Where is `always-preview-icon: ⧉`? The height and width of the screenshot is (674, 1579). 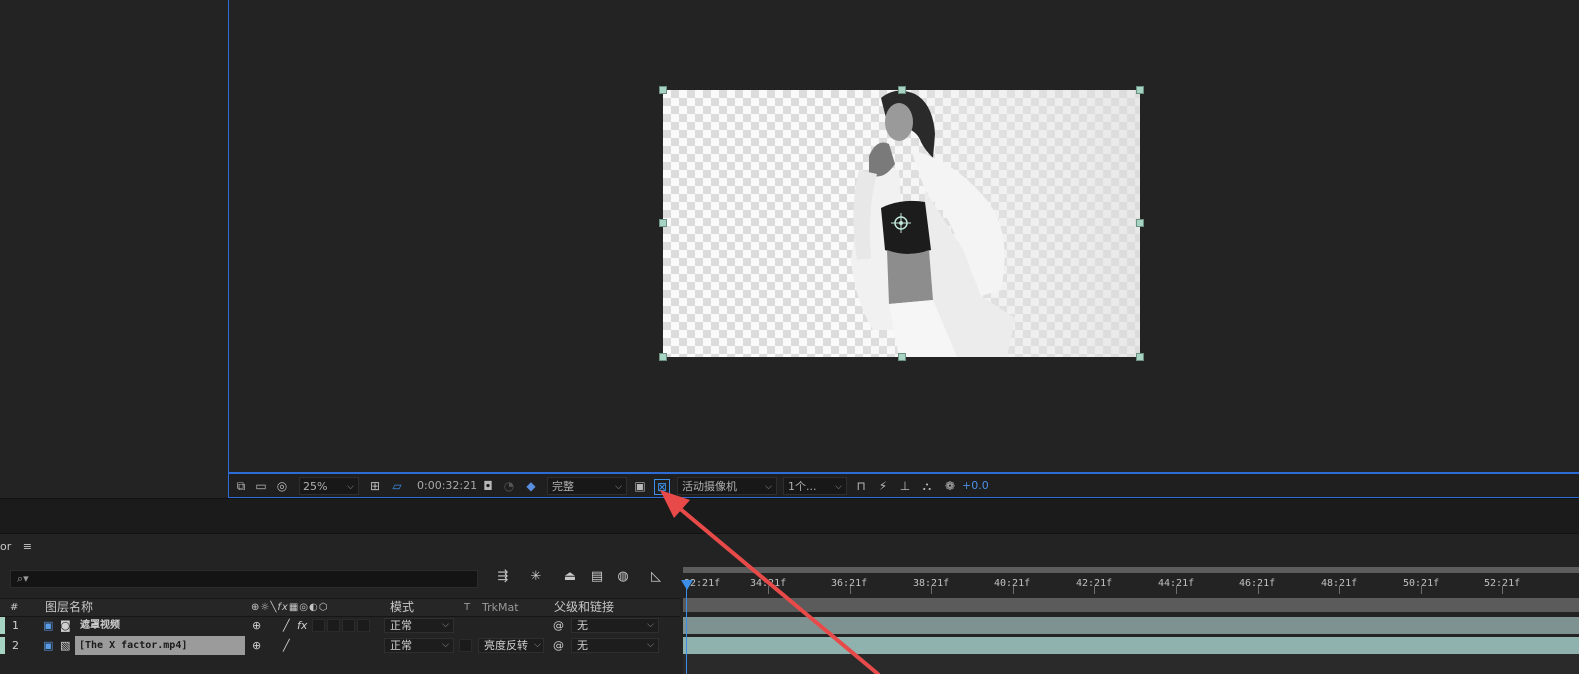 always-preview-icon: ⧉ is located at coordinates (241, 486).